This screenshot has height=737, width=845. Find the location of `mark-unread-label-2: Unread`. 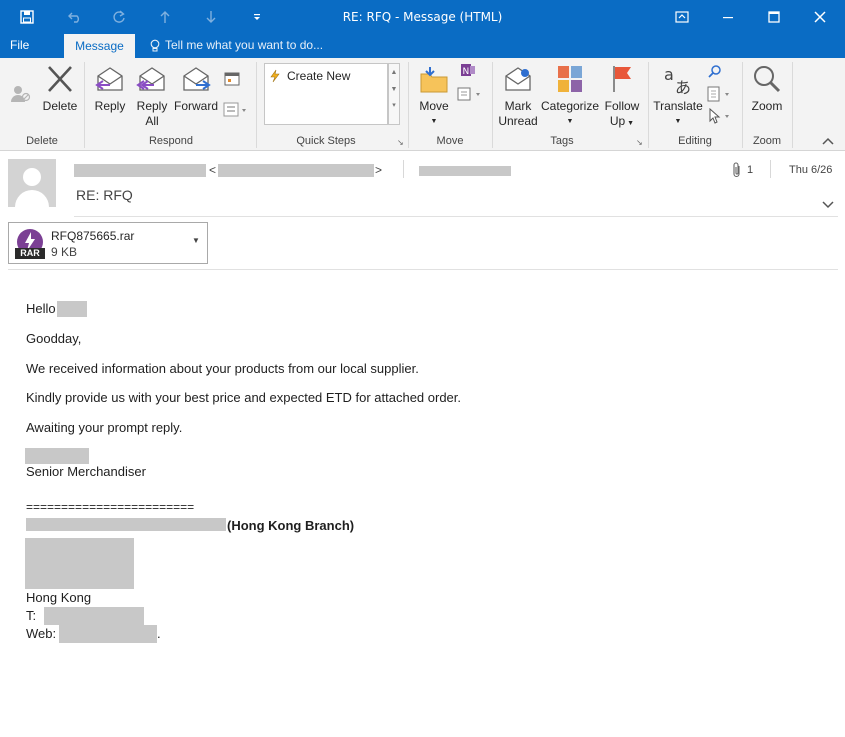

mark-unread-label-2: Unread is located at coordinates (518, 121).